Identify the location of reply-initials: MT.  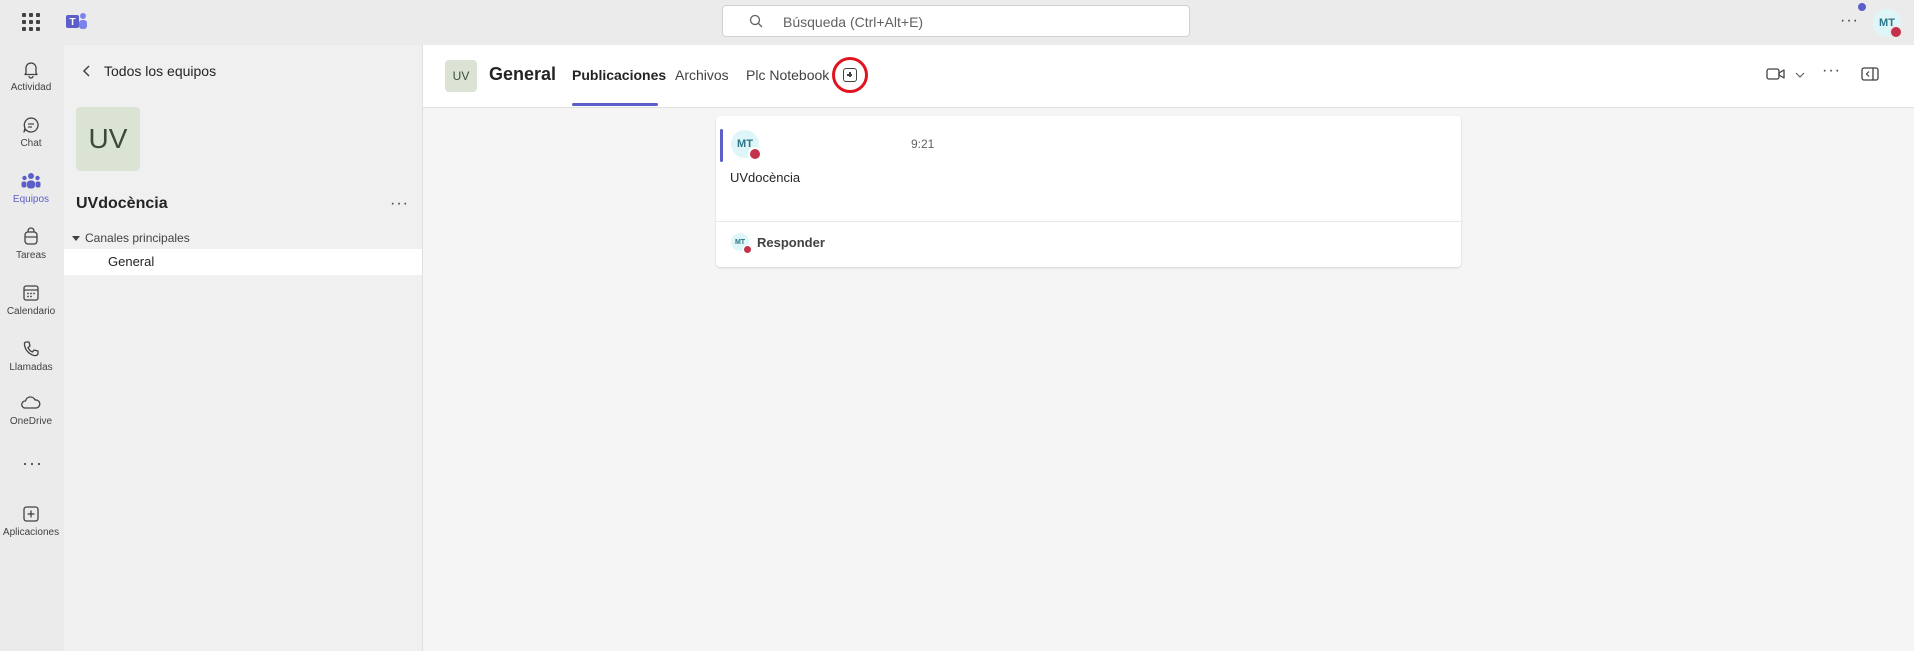
(740, 242).